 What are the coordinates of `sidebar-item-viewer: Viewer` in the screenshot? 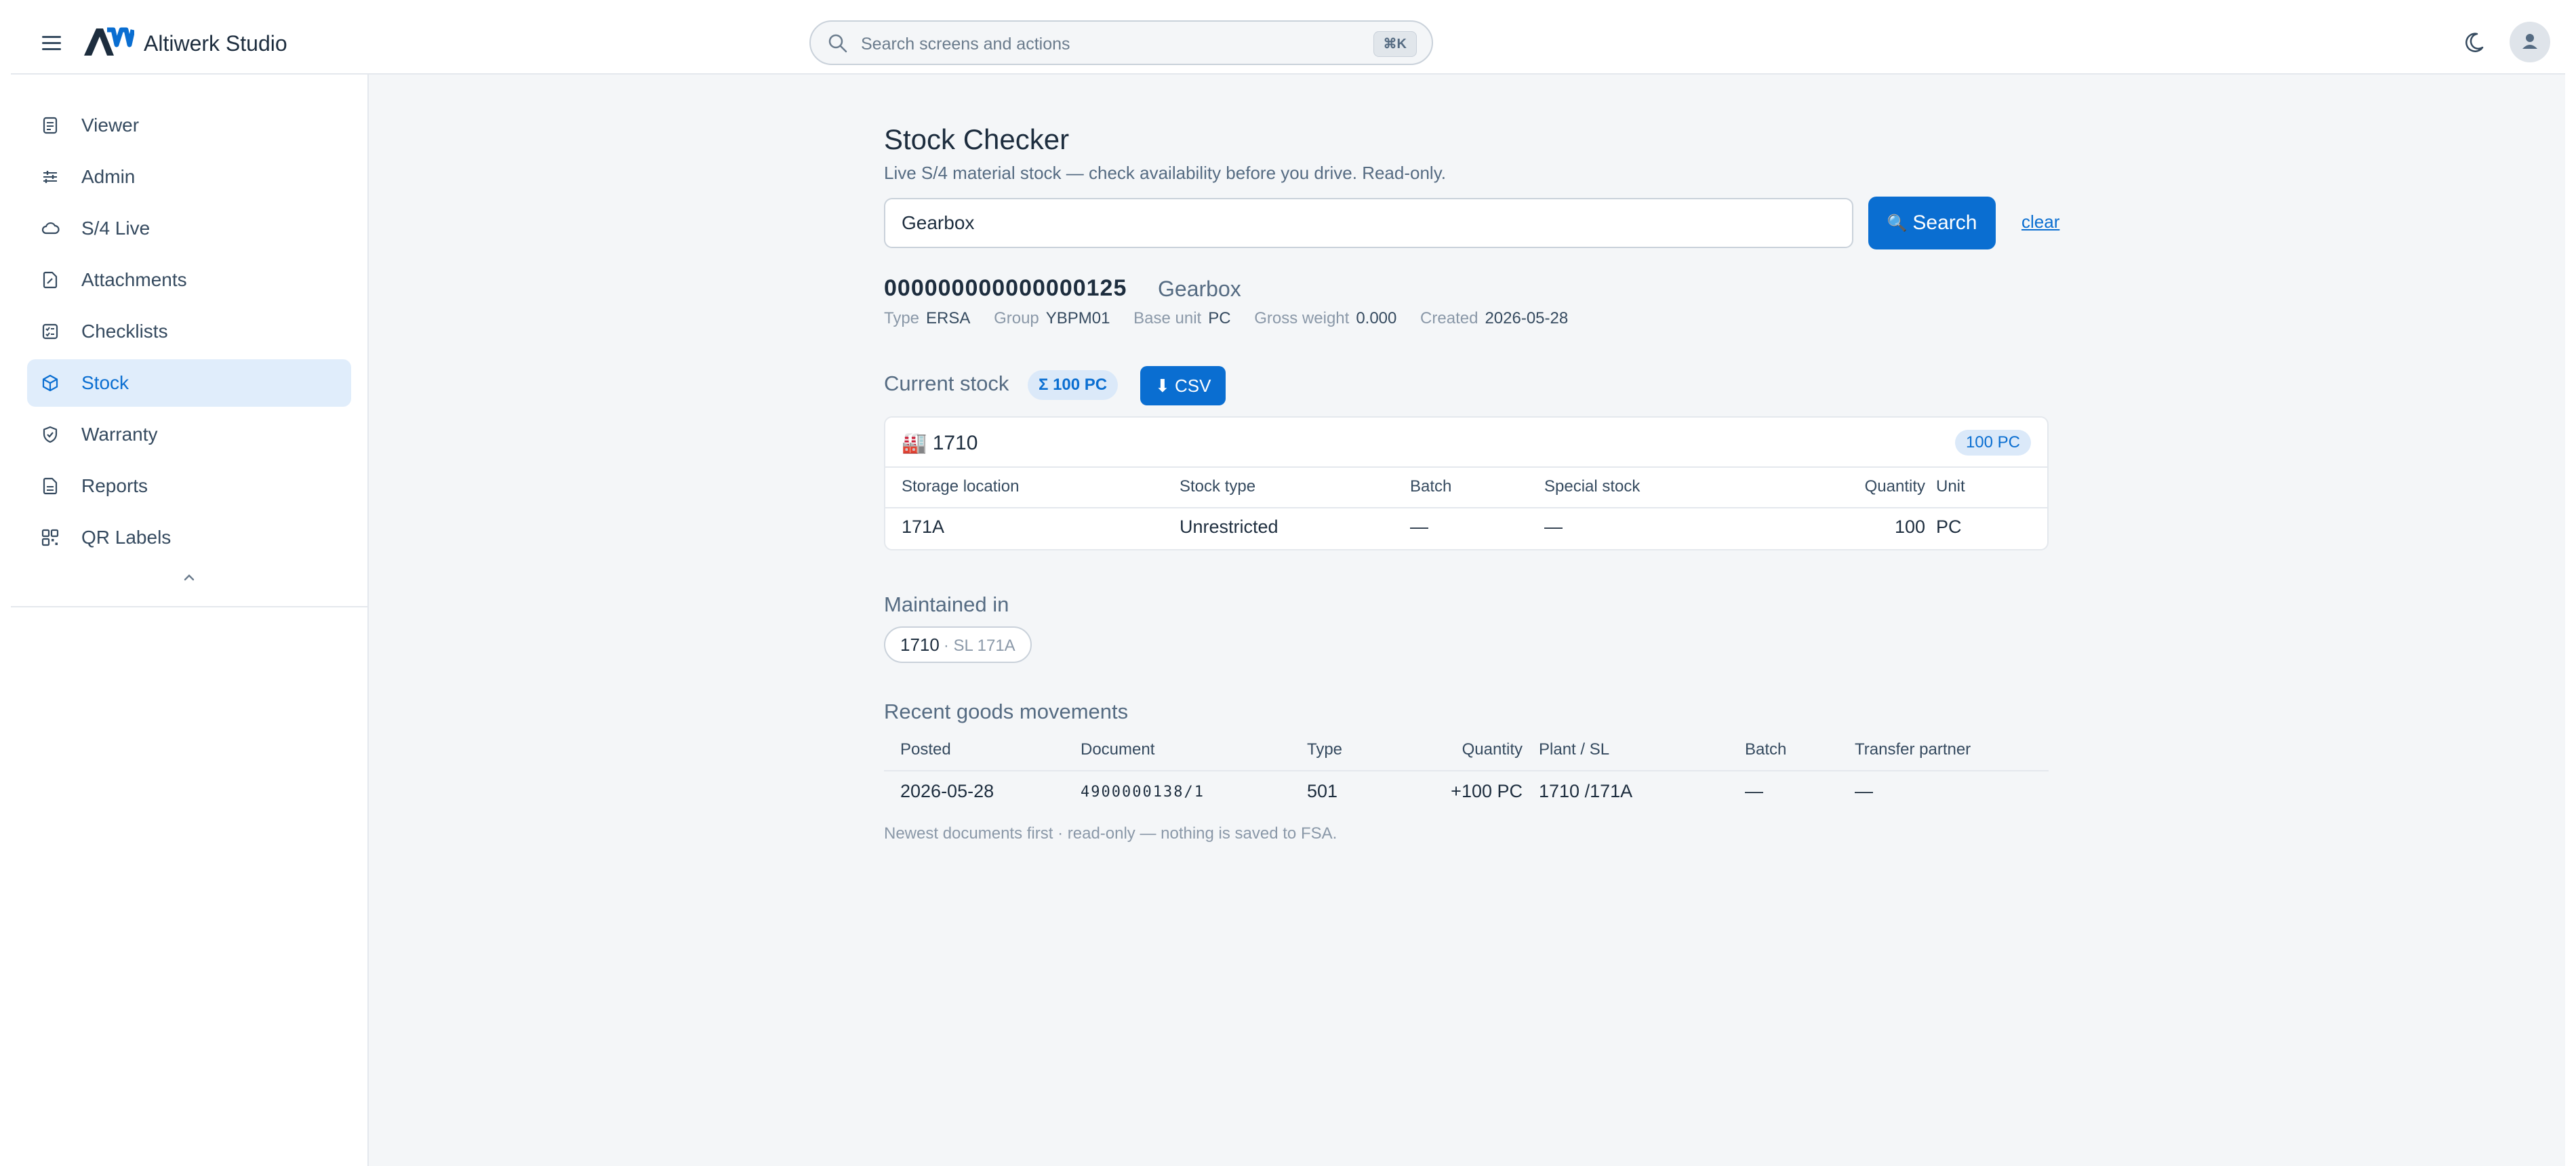 It's located at (189, 125).